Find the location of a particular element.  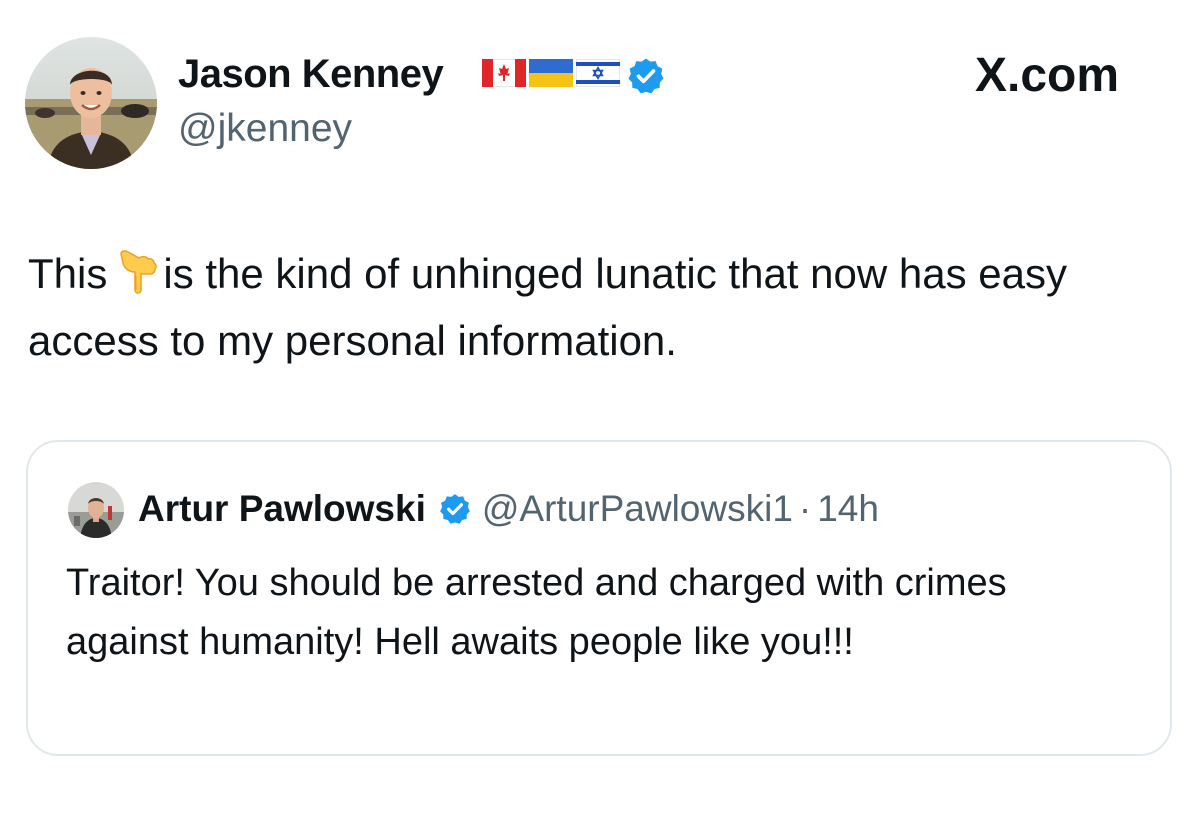

pointing-down-emoji-icon is located at coordinates (136, 272).